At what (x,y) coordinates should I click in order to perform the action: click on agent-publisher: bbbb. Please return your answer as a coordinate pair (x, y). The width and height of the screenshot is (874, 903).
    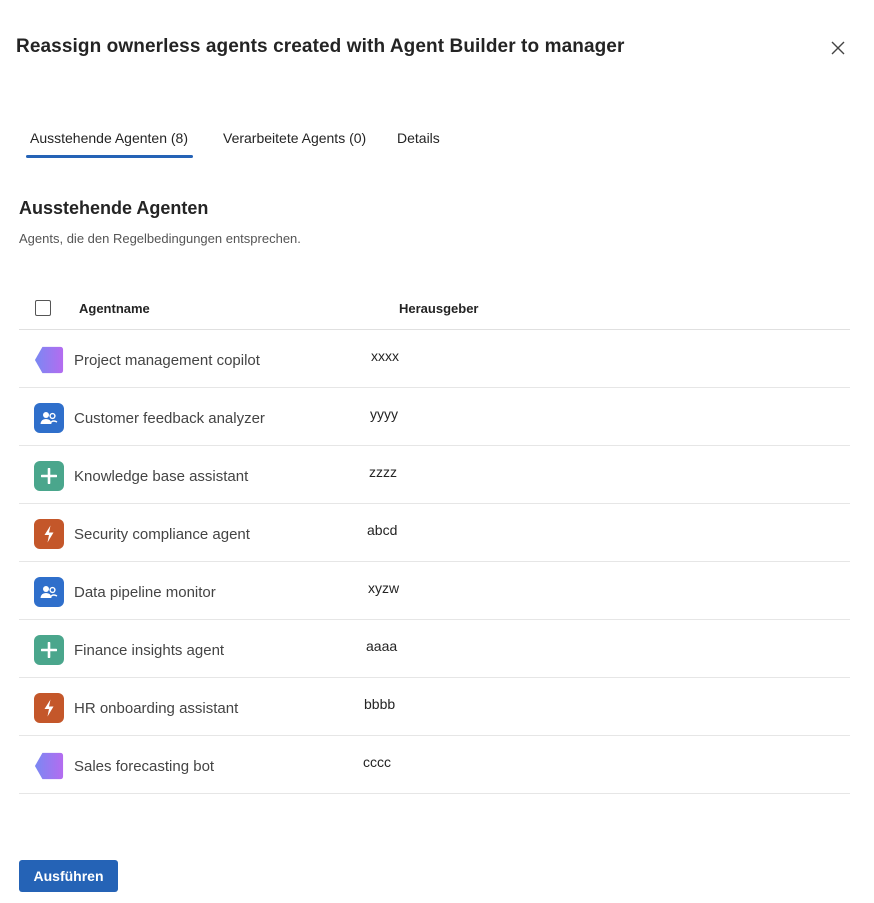
    Looking at the image, I should click on (380, 704).